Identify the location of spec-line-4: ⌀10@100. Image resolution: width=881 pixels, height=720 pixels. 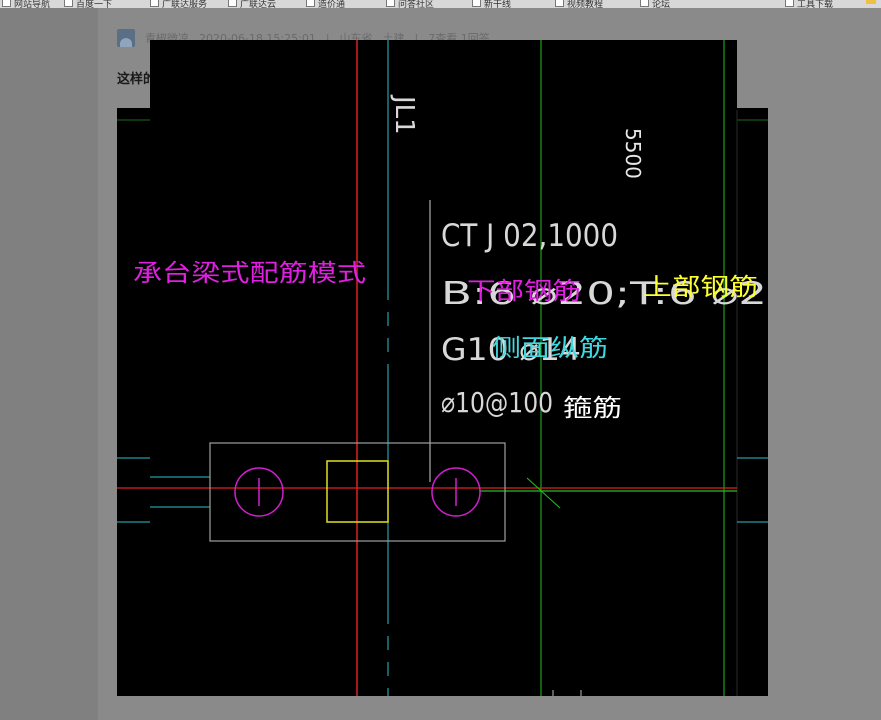
(497, 402).